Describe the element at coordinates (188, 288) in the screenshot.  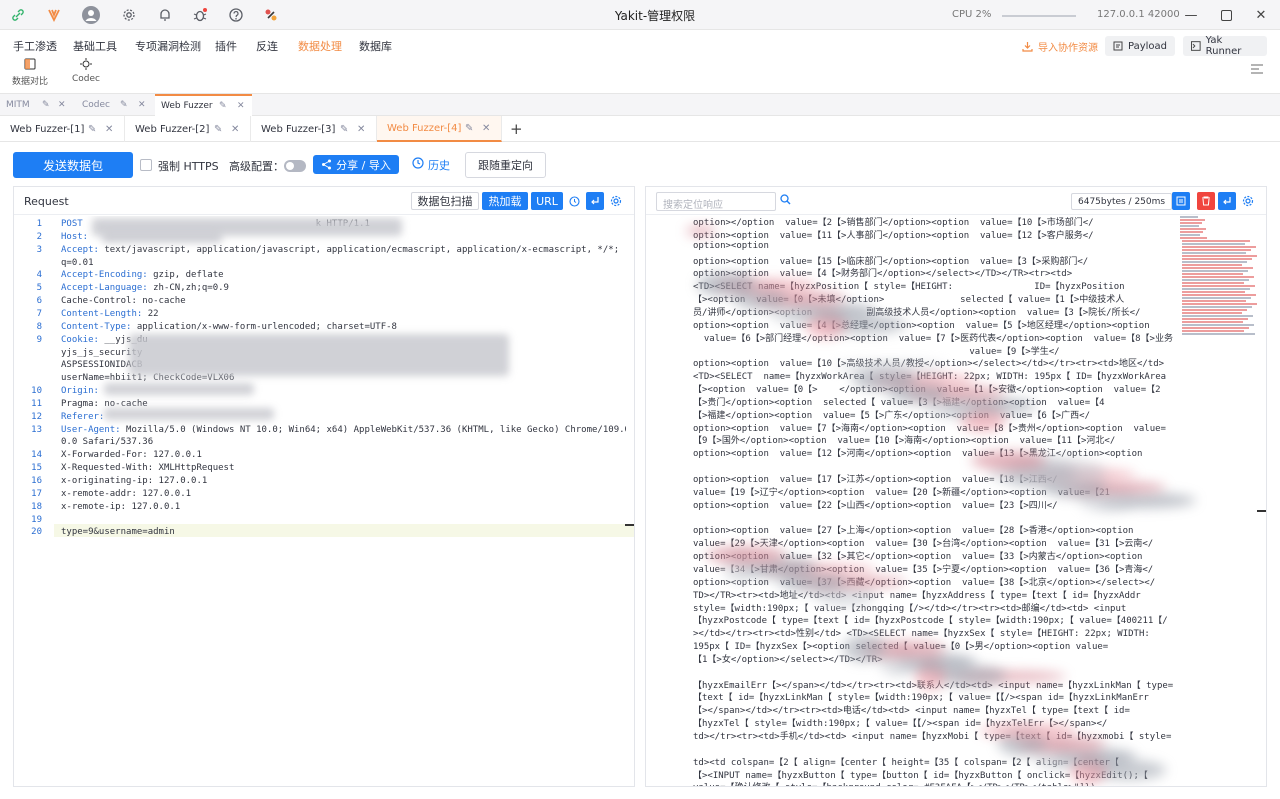
I see `header-value: zh-CN,zh;q=0.9` at that location.